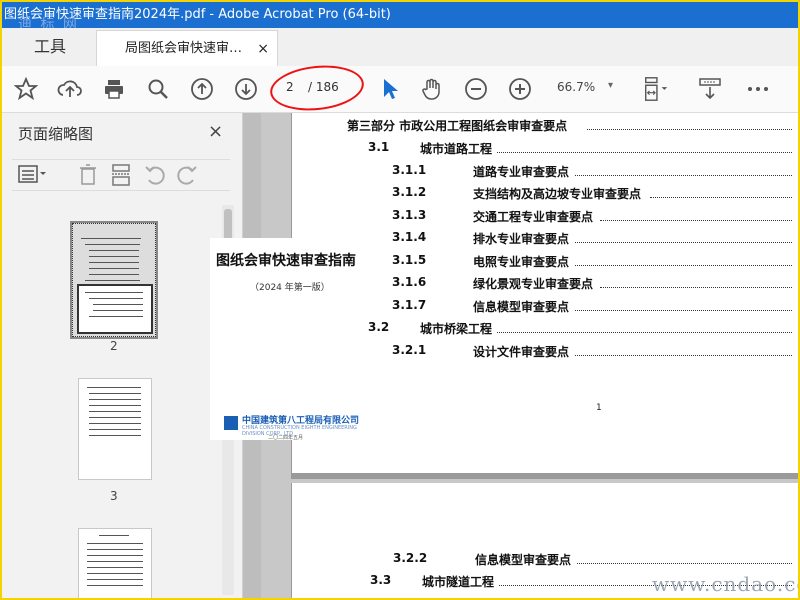 The height and width of the screenshot is (600, 800). What do you see at coordinates (114, 89) in the screenshot?
I see `print-icon` at bounding box center [114, 89].